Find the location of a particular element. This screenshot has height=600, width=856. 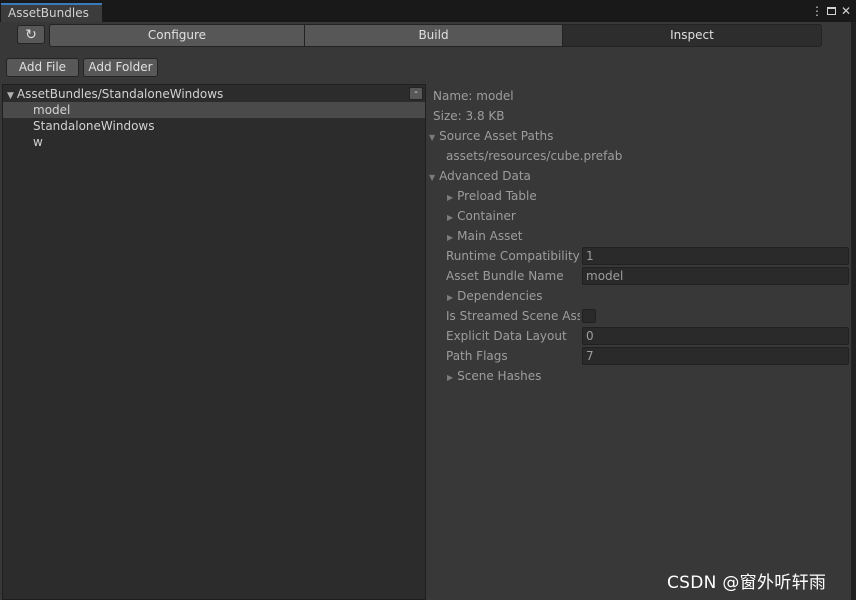

scene-hashes-foldout: ▶ Scene Hashes is located at coordinates (494, 376).